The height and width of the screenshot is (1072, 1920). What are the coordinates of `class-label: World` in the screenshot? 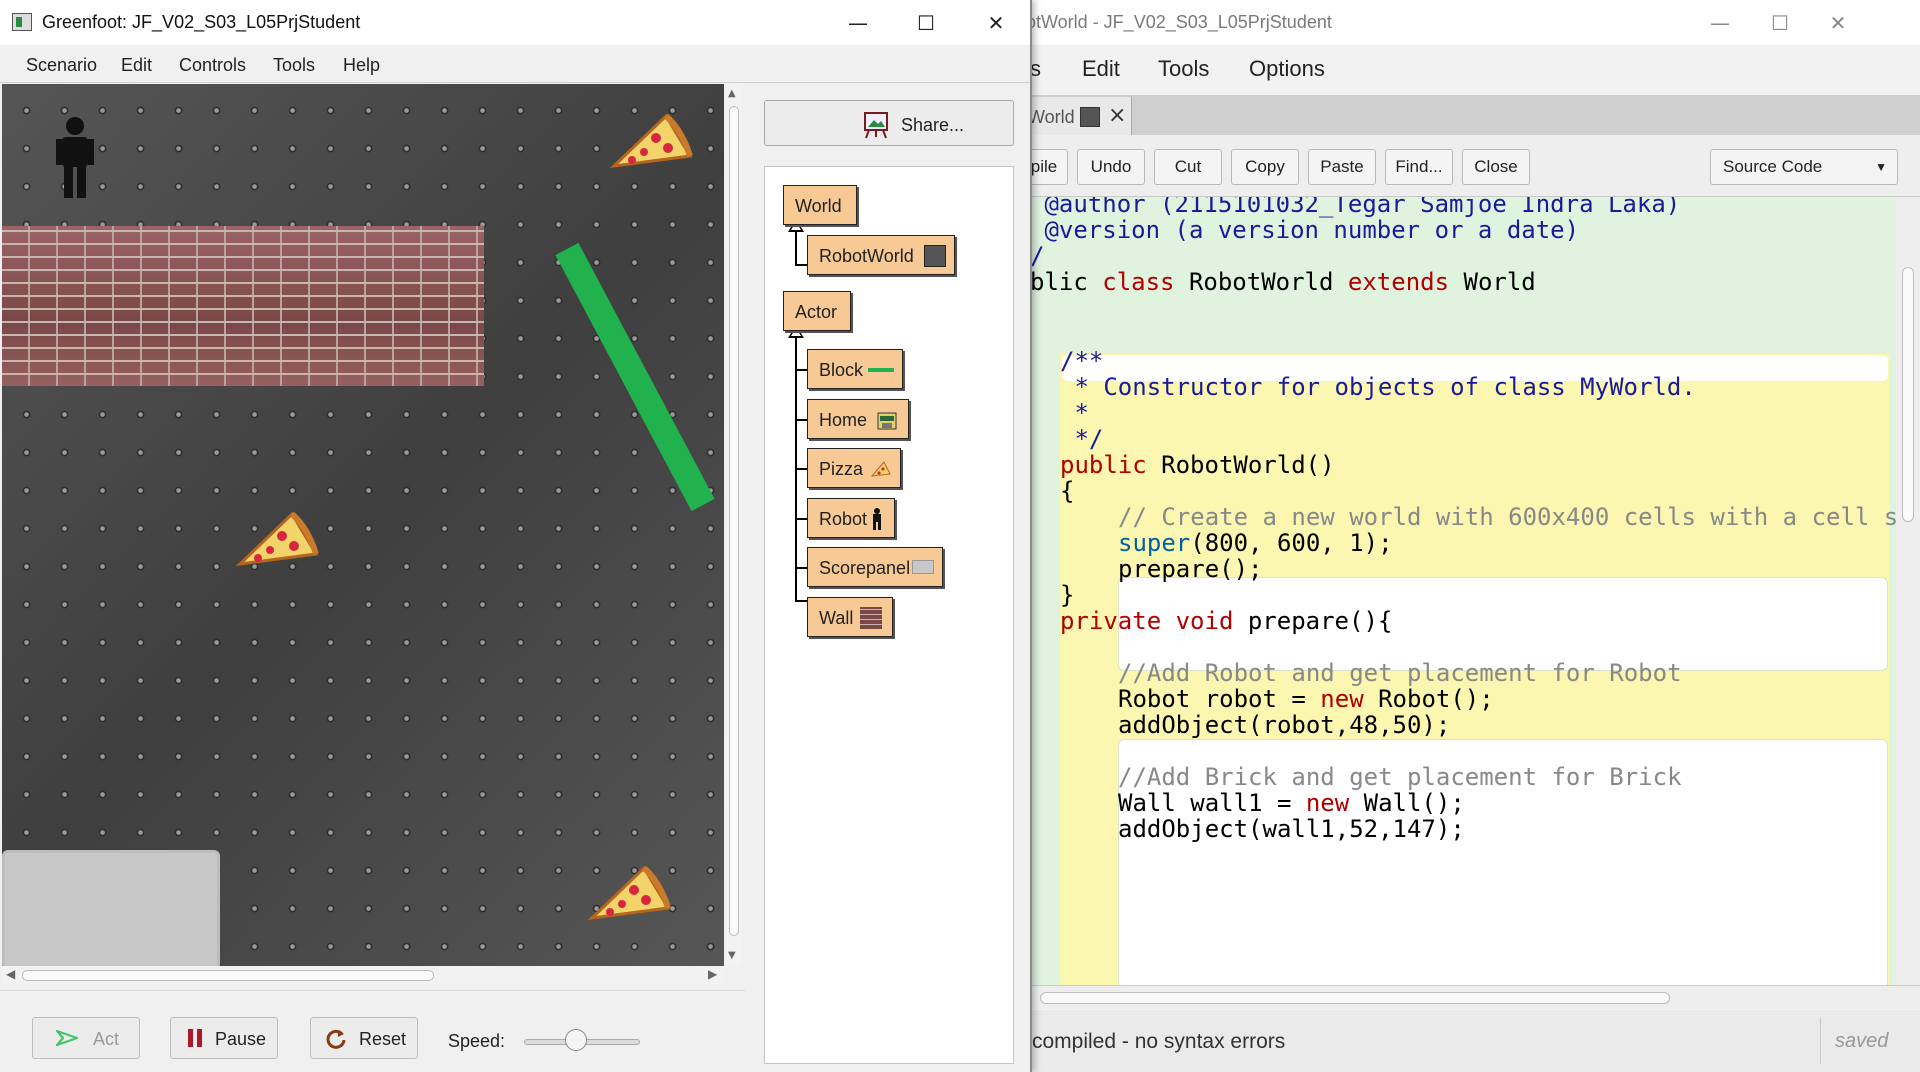 It's located at (818, 206).